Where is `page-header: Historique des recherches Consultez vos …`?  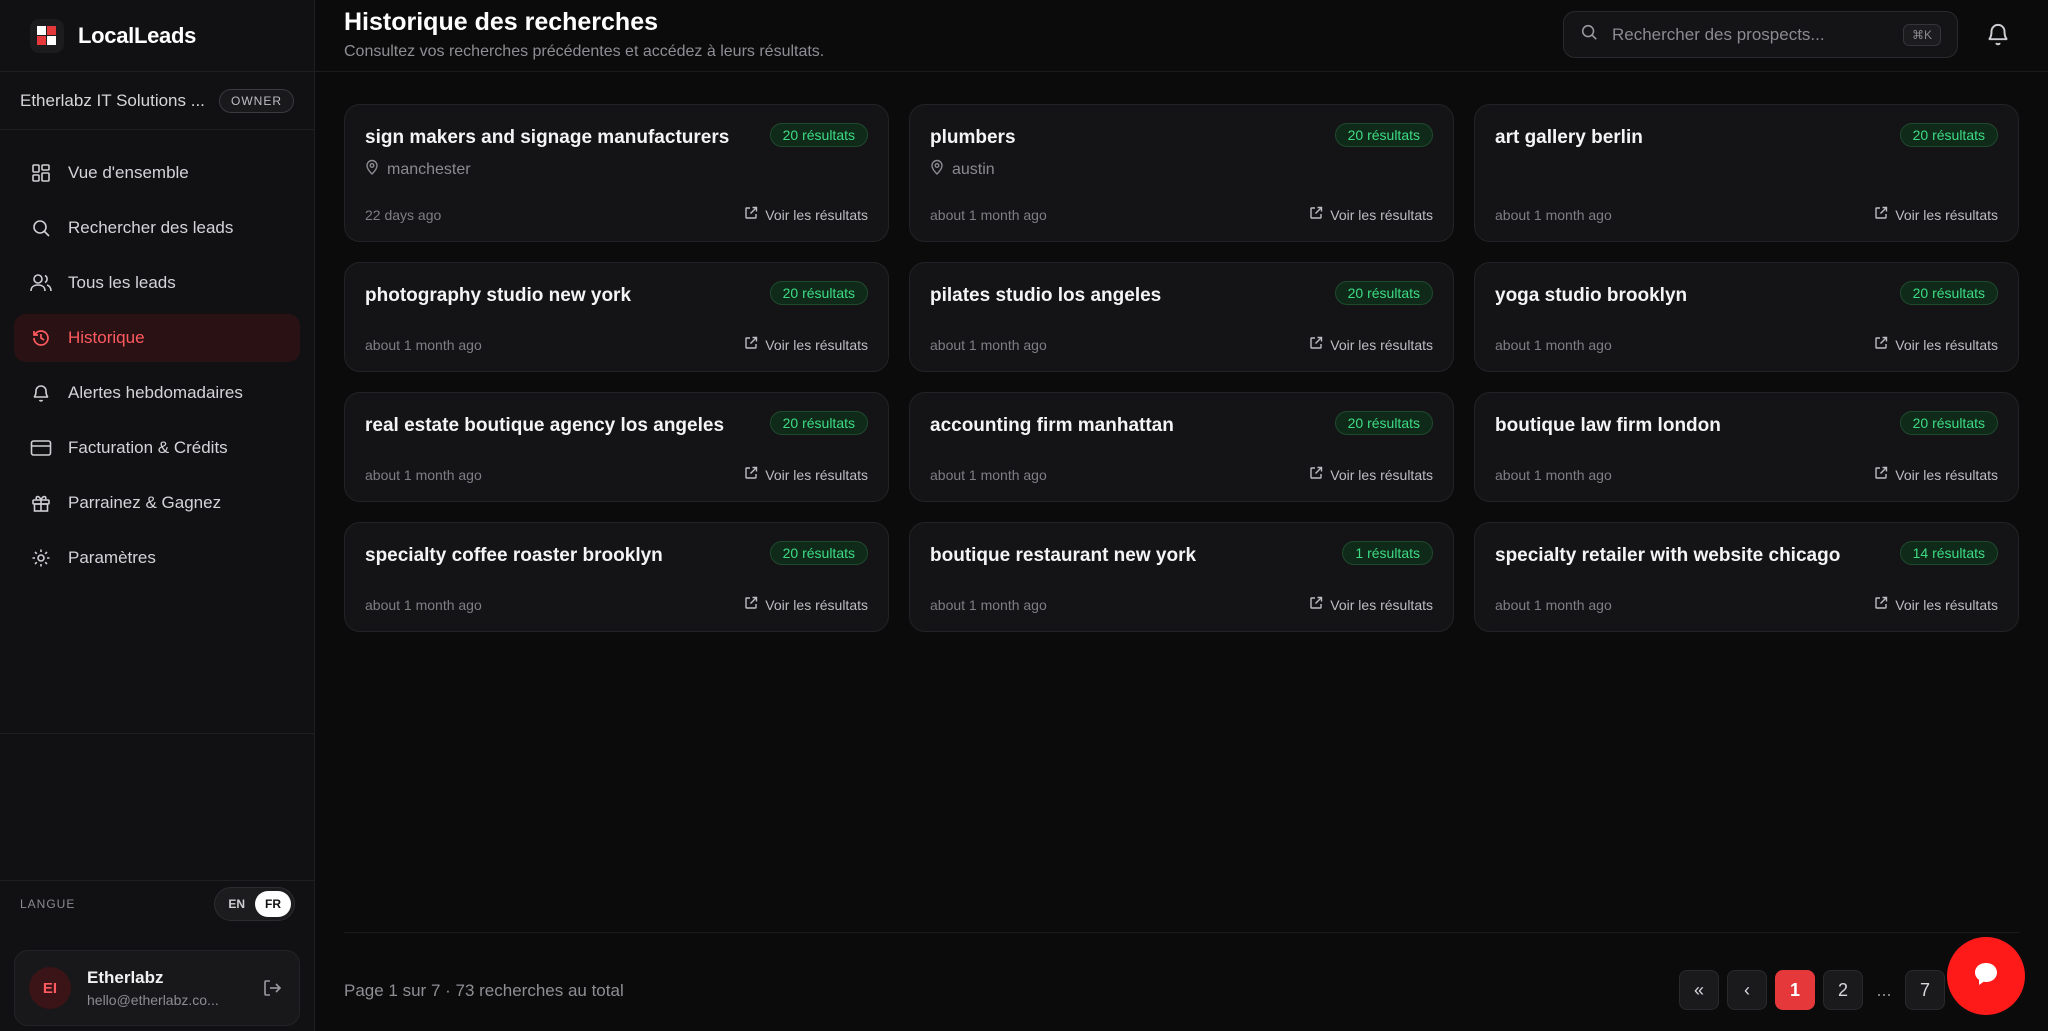 page-header: Historique des recherches Consultez vos … is located at coordinates (1181, 36).